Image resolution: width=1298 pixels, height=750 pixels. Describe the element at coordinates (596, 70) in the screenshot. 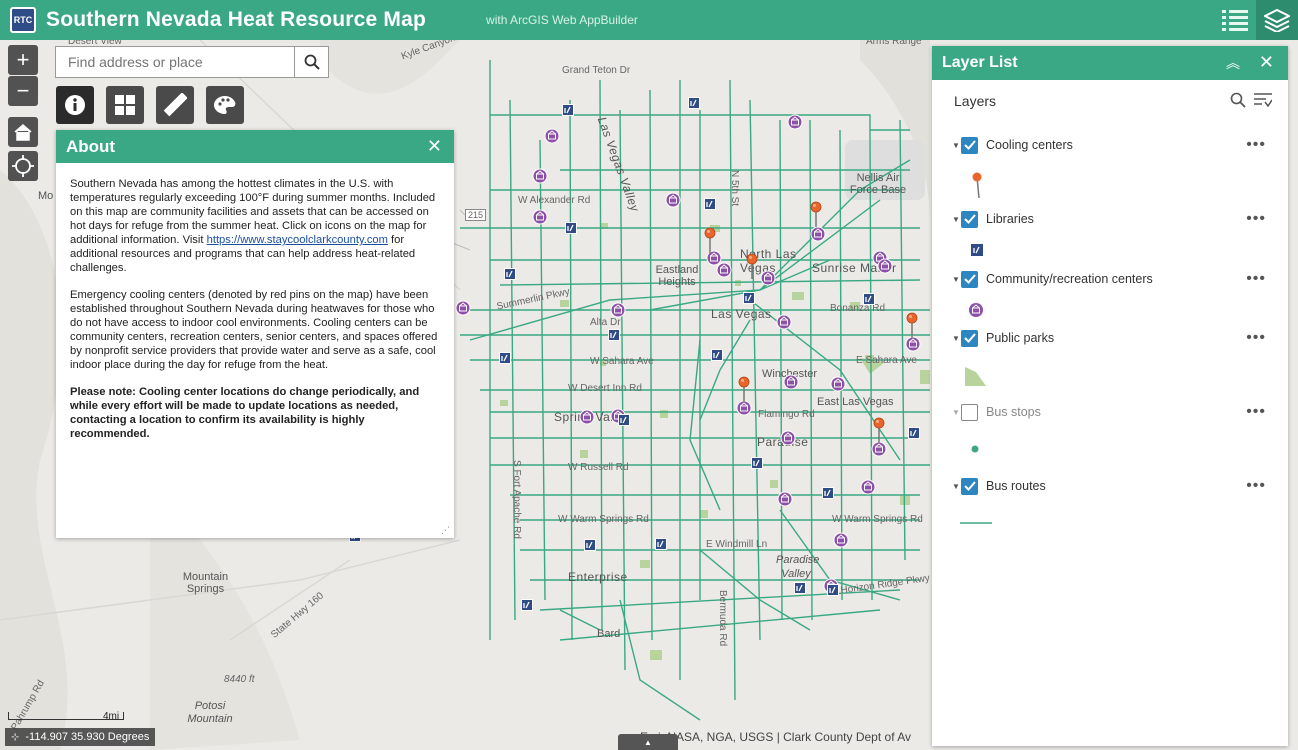

I see `map-label: Grand Teton Dr` at that location.